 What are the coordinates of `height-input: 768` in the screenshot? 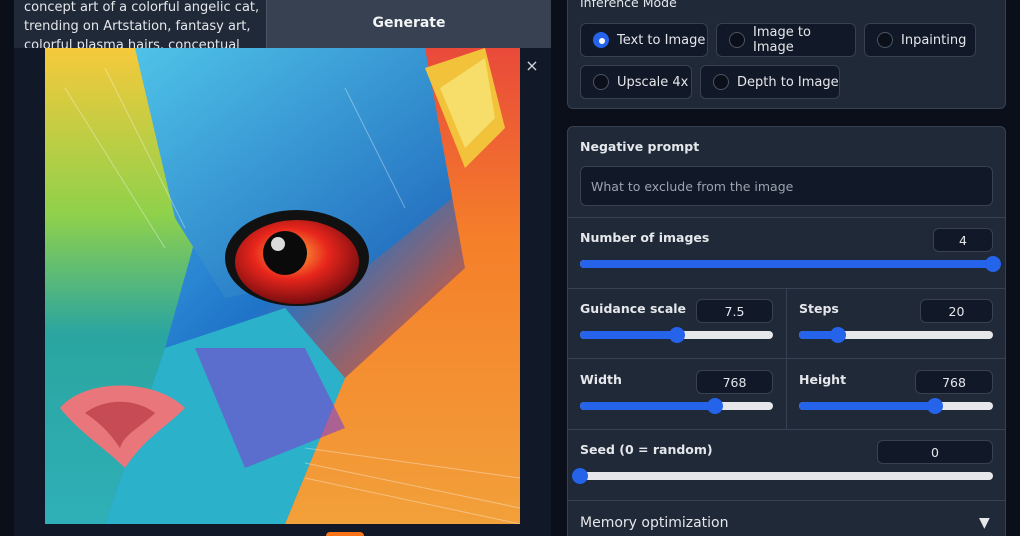 It's located at (954, 382).